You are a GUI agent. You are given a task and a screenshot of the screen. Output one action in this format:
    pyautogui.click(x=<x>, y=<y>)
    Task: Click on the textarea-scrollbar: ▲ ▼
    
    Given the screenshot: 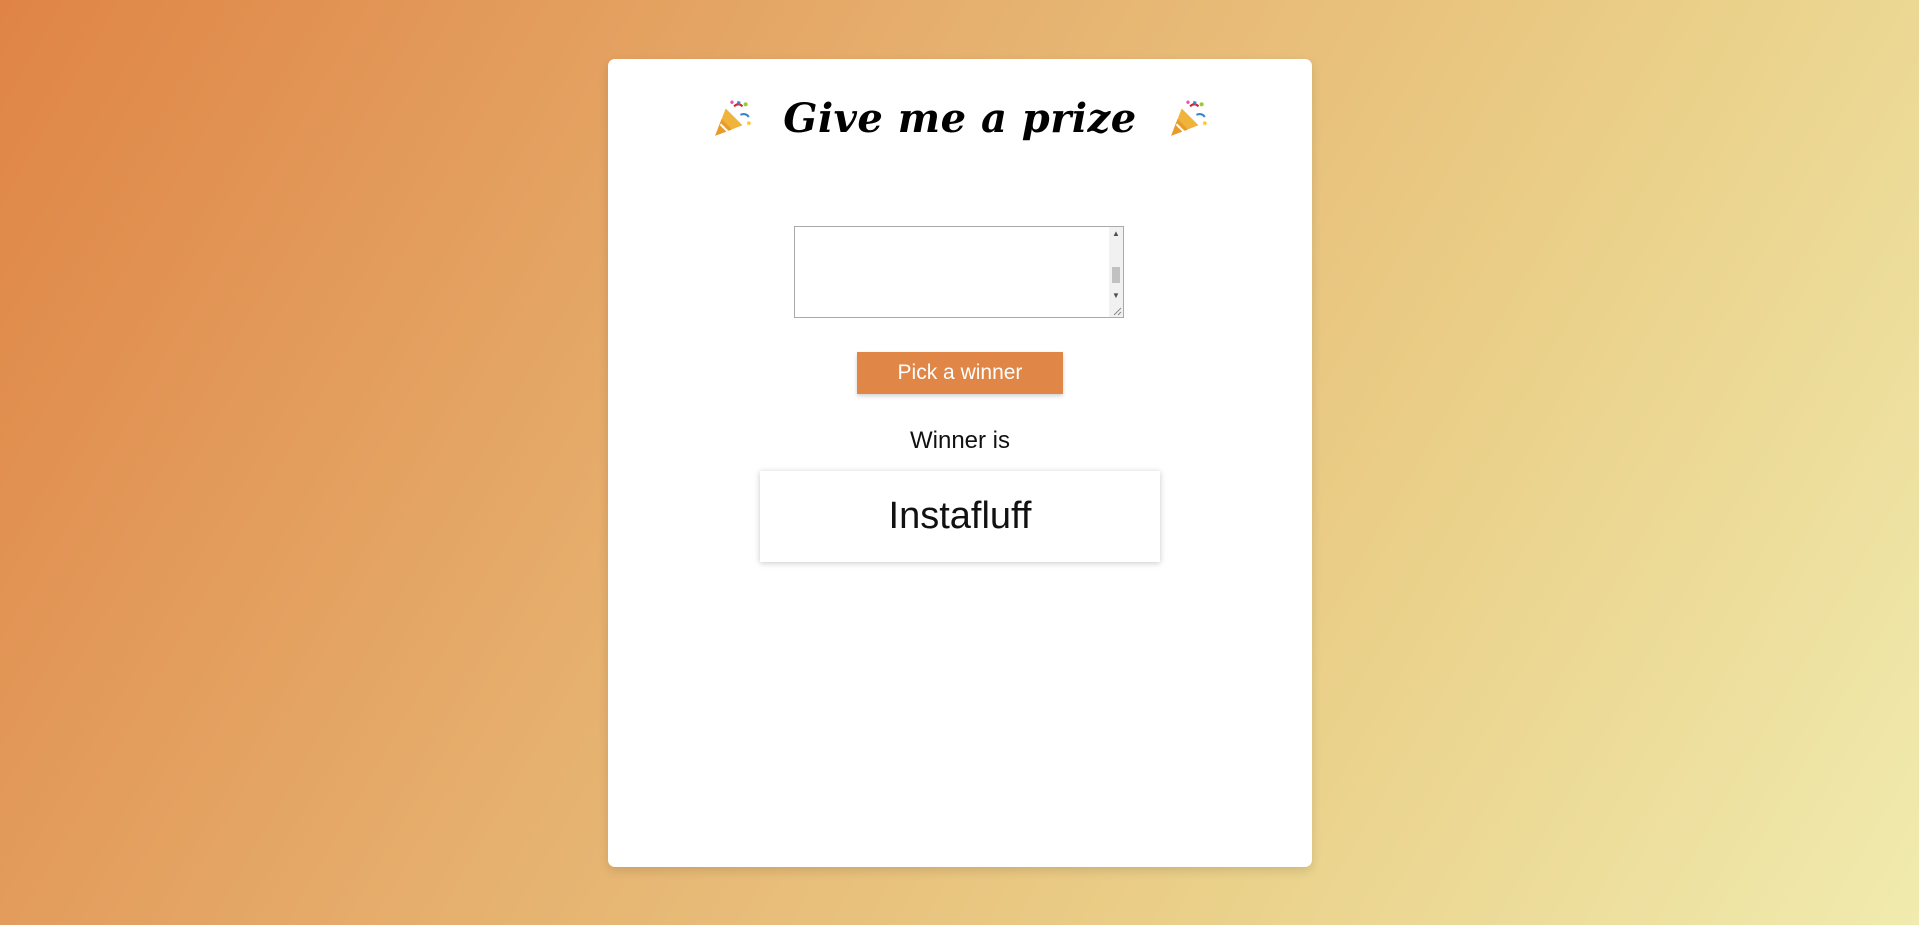 What is the action you would take?
    pyautogui.click(x=1116, y=272)
    